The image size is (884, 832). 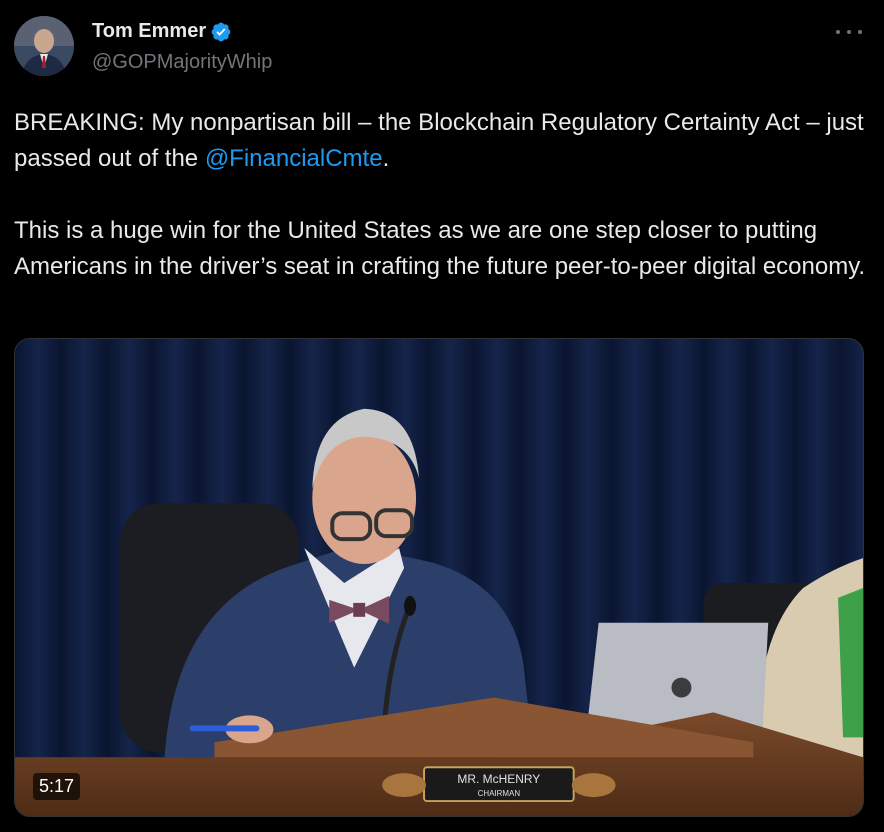 I want to click on more-options-icon, so click(x=849, y=32).